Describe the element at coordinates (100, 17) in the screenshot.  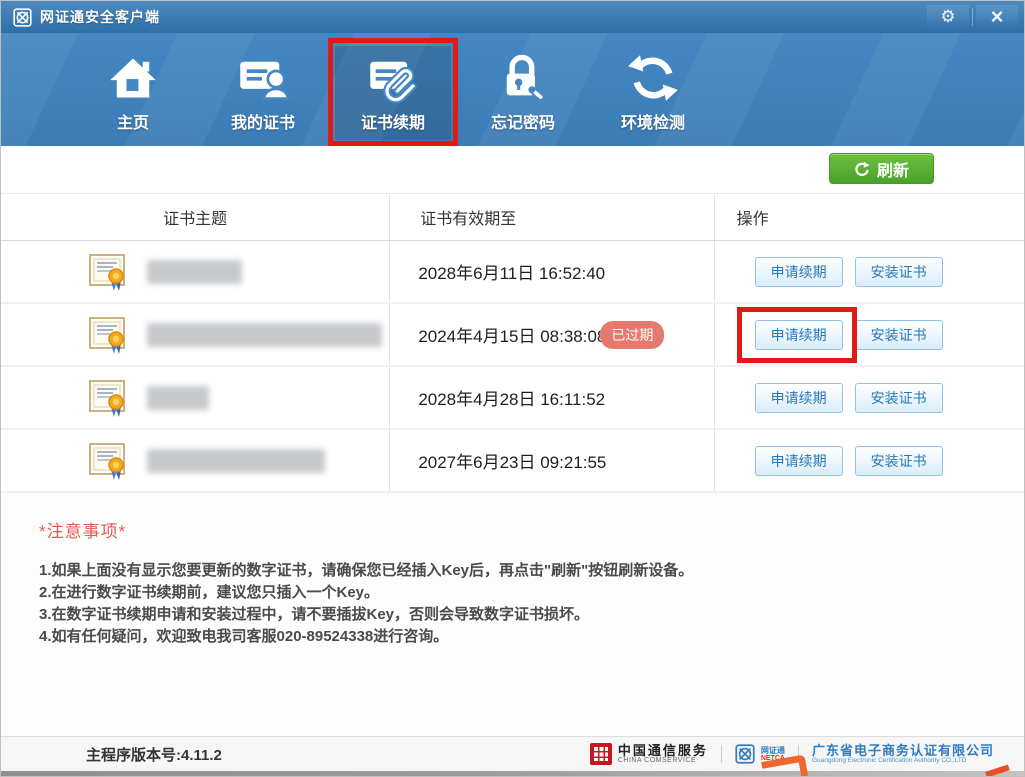
I see `window-title: 网证通安全客户端` at that location.